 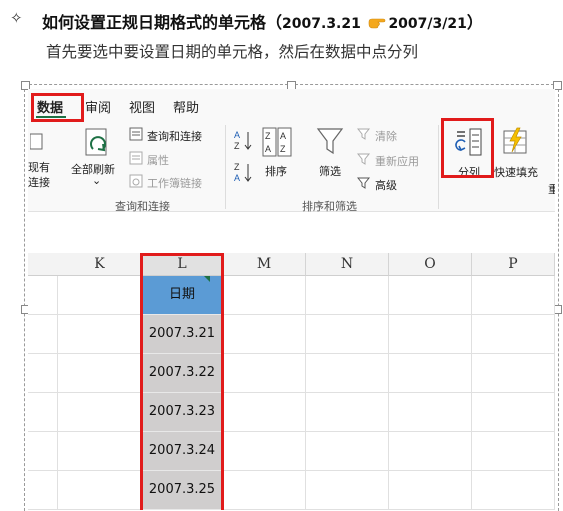 What do you see at coordinates (186, 106) in the screenshot?
I see `tab-help: 帮助` at bounding box center [186, 106].